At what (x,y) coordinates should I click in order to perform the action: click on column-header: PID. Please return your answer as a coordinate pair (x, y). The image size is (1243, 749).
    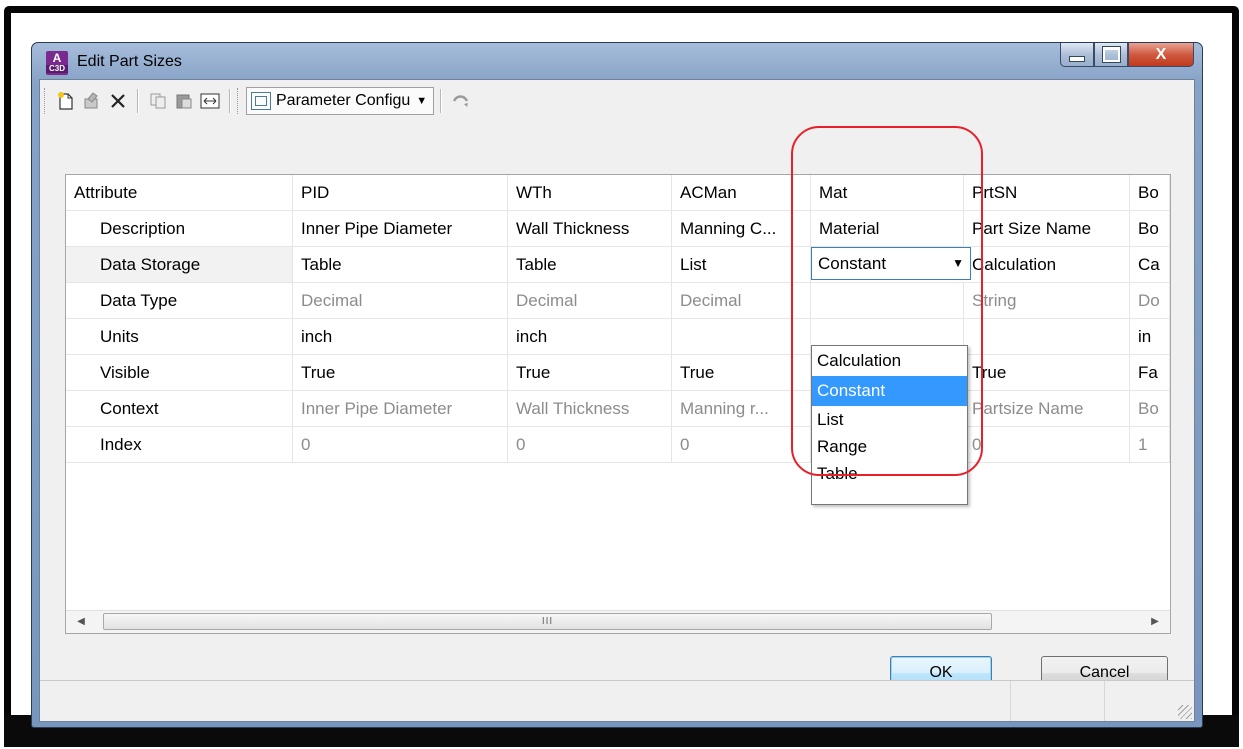
    Looking at the image, I should click on (400, 192).